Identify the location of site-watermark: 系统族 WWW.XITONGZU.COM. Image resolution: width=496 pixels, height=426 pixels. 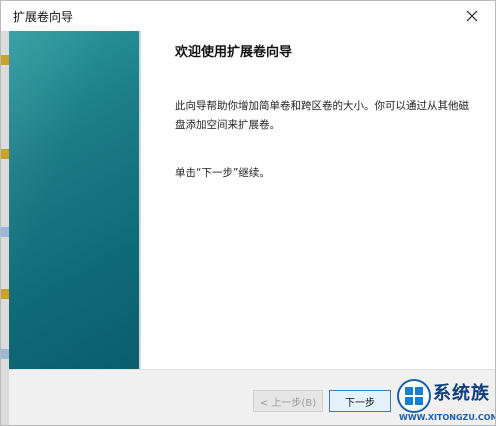
(446, 401).